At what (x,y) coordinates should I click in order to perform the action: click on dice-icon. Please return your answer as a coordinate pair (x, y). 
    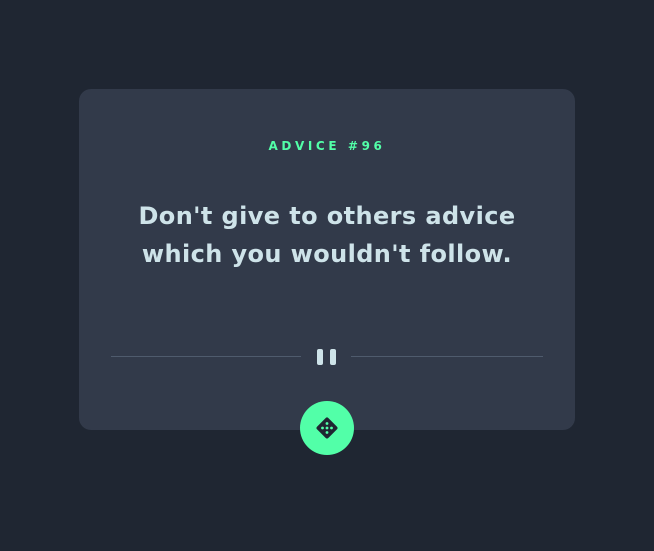
    Looking at the image, I should click on (327, 428).